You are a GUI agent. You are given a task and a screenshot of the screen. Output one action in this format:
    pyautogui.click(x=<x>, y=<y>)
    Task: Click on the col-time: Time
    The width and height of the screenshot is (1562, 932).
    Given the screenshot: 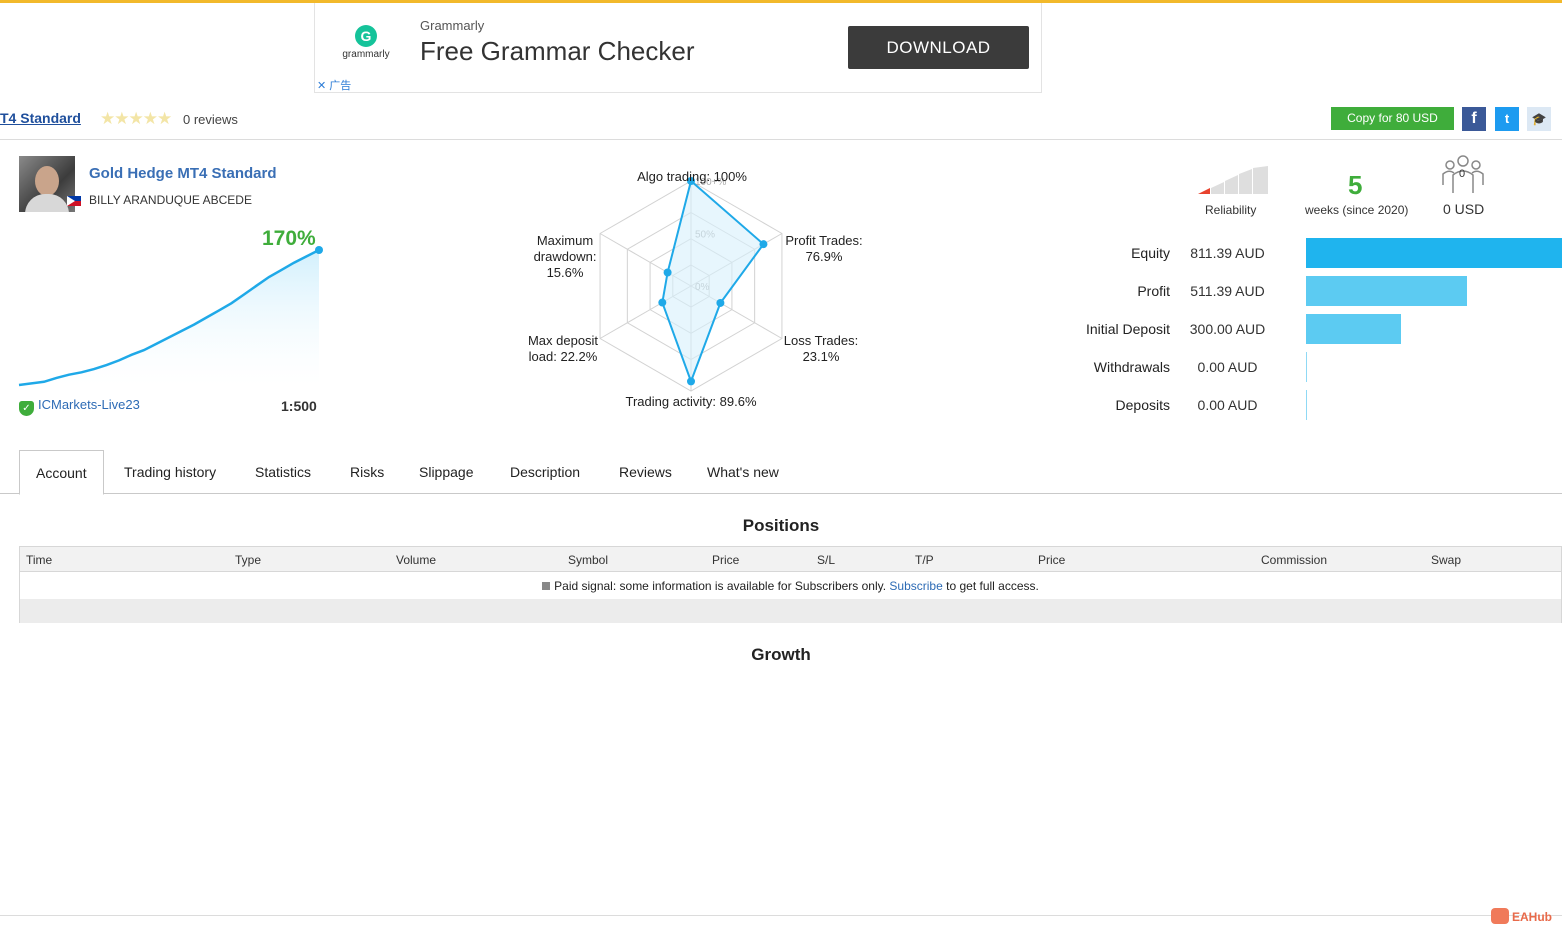 What is the action you would take?
    pyautogui.click(x=39, y=560)
    